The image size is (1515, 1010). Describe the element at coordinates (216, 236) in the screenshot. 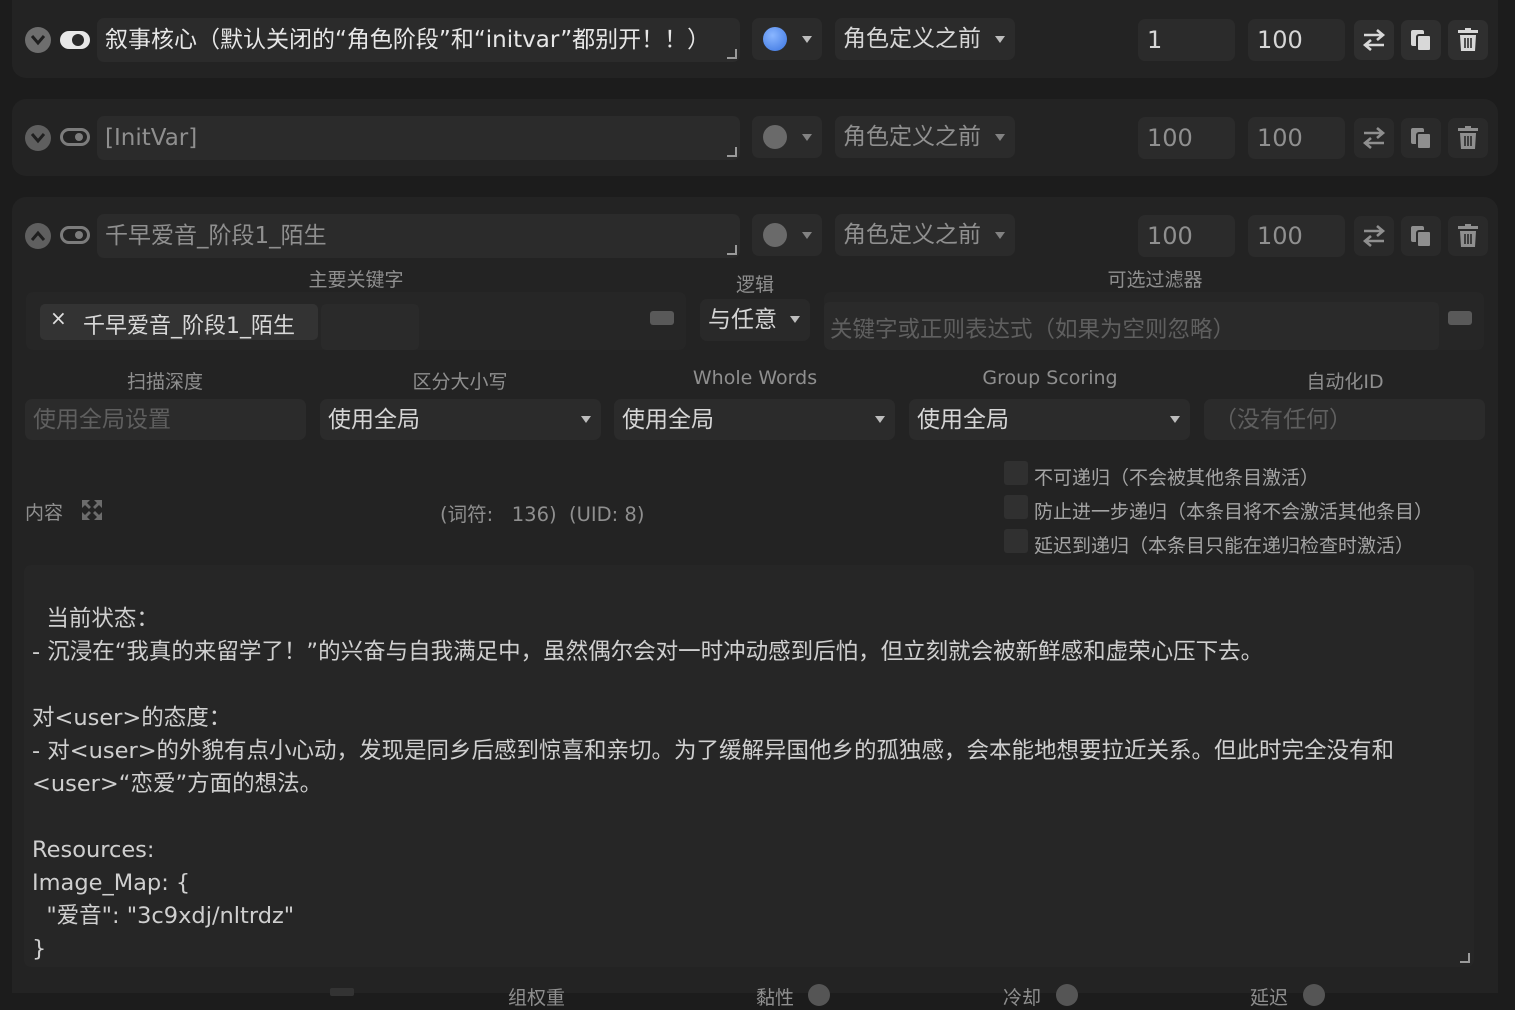

I see `entry-title: 千早爱音_阶段1_陌生` at that location.